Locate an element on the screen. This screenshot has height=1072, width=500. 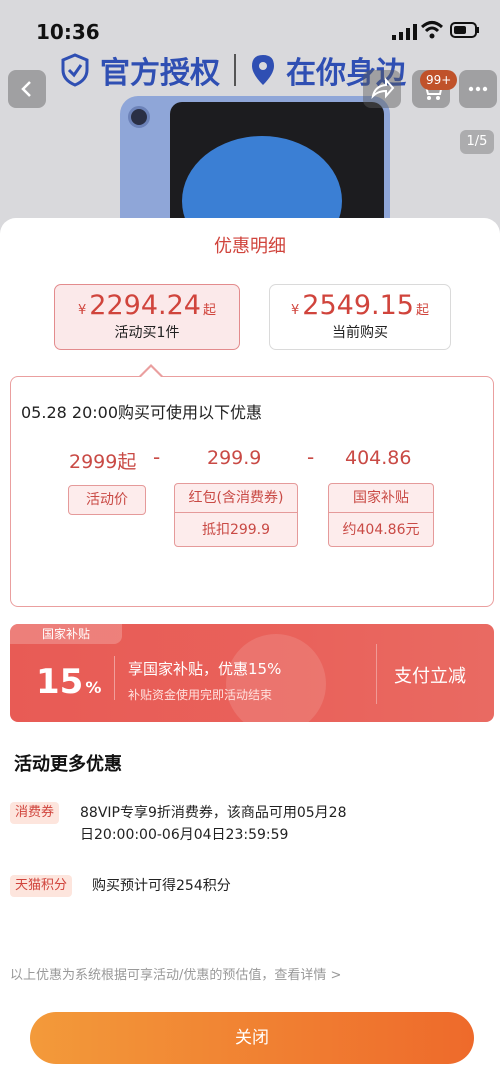
coupon-text-line-1: 88VIP专享9折消费券，该商品可用05月28 is located at coordinates (213, 813).